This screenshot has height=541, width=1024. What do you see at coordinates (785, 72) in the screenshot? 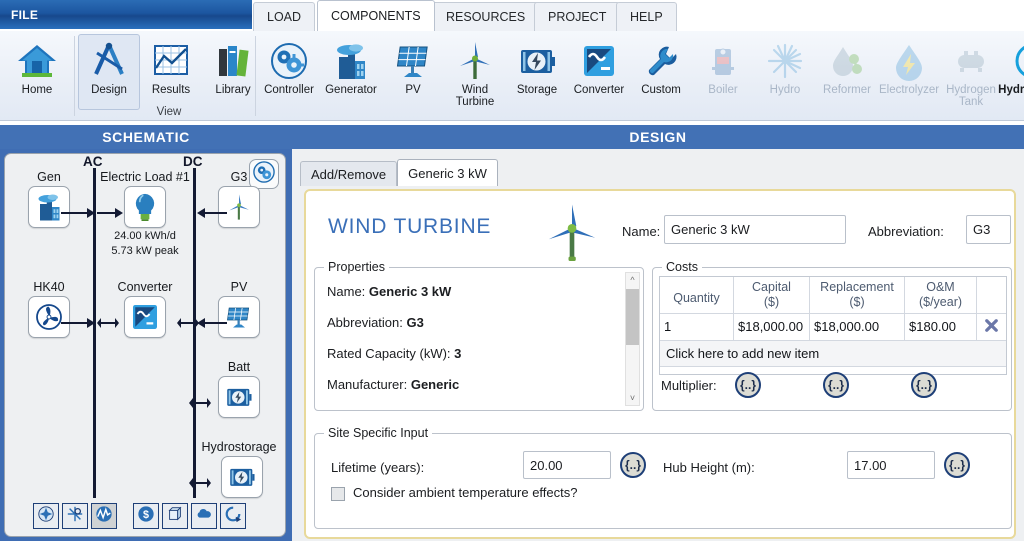
I see `ribbon-button-hydro: Hydro` at bounding box center [785, 72].